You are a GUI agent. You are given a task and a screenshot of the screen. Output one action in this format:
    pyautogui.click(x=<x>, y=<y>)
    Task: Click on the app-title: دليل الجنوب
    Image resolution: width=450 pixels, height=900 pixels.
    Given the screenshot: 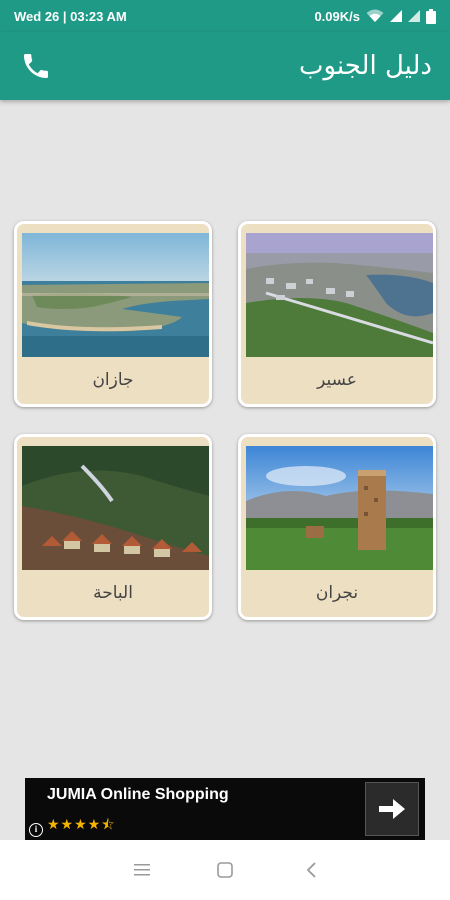 What is the action you would take?
    pyautogui.click(x=365, y=66)
    